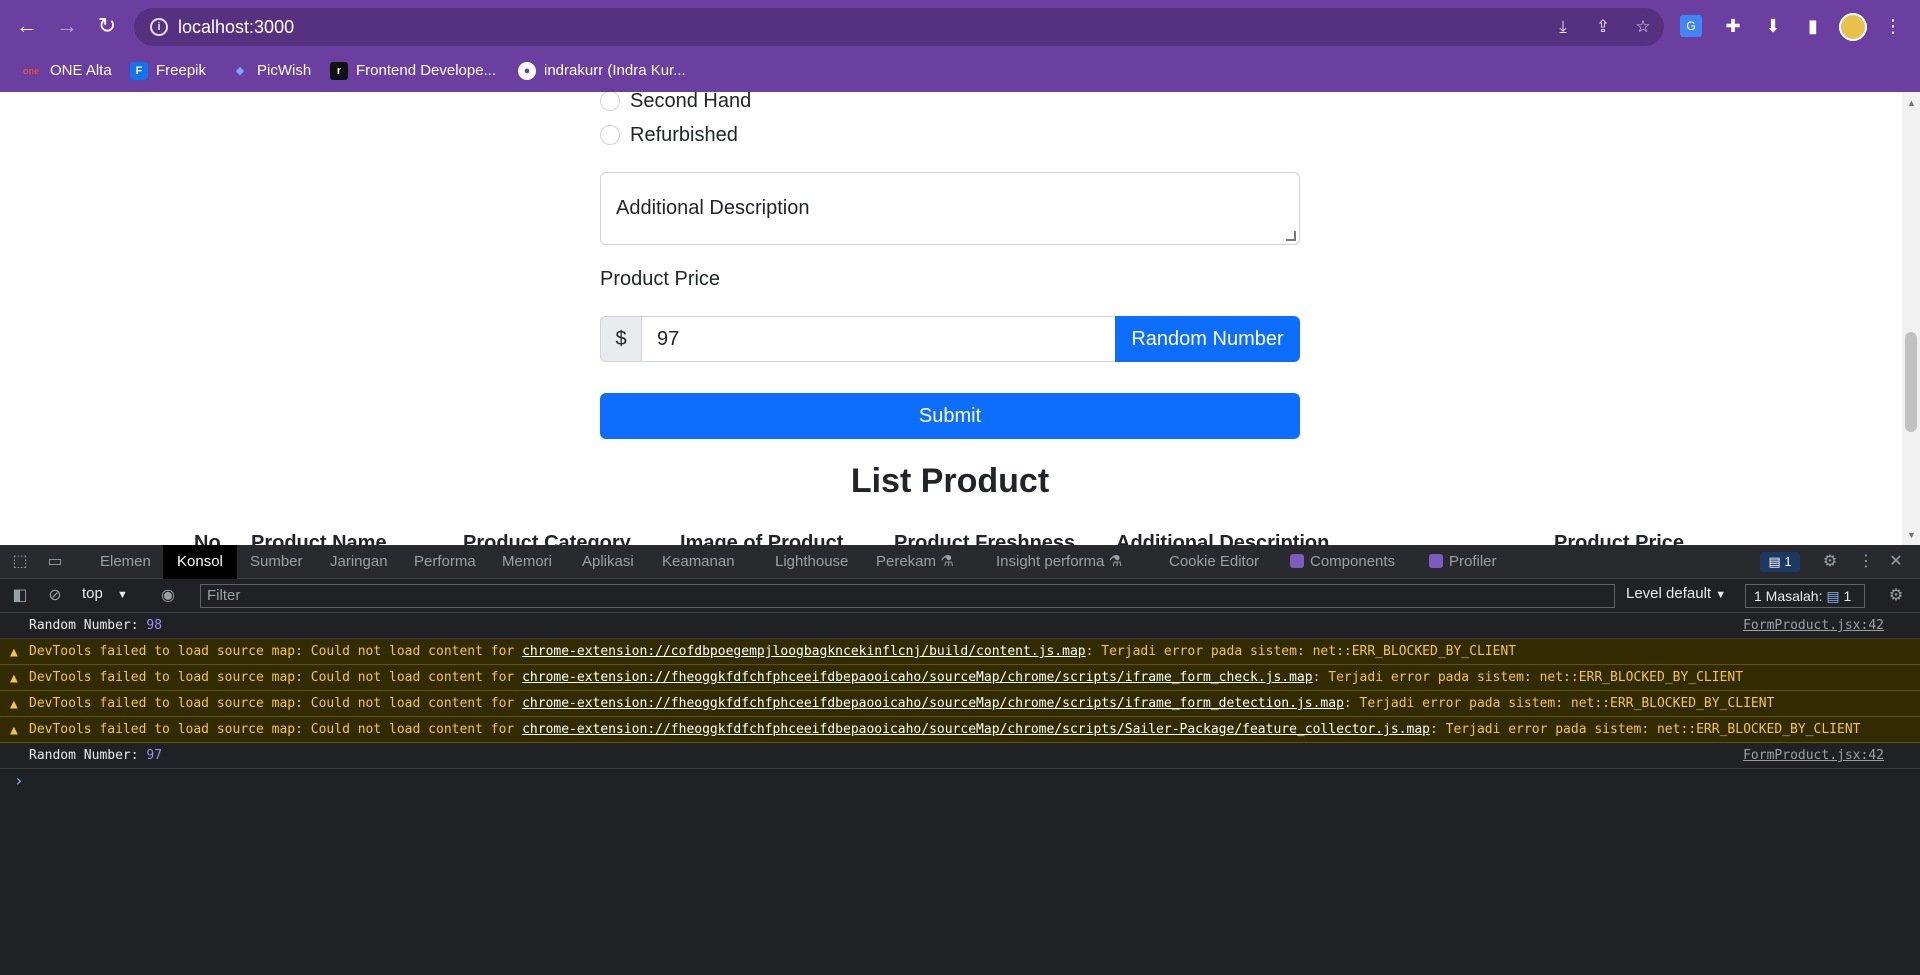  Describe the element at coordinates (67, 26) in the screenshot. I see `forward-arrow-icon: →` at that location.